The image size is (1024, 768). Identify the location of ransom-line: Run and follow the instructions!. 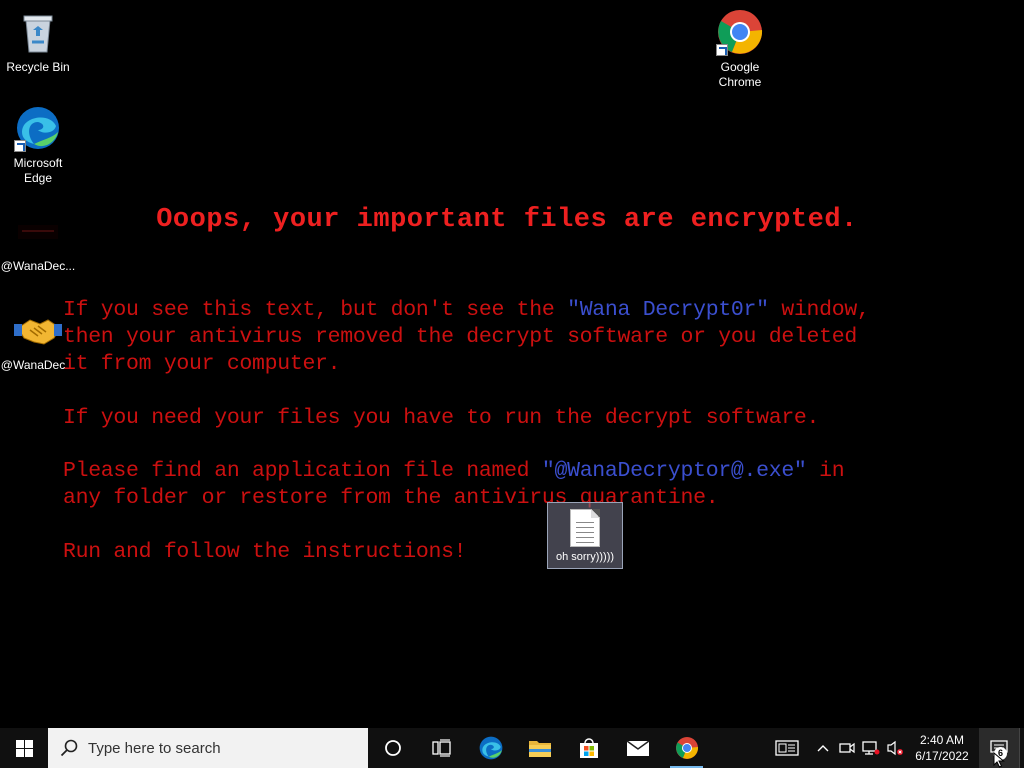
(265, 552).